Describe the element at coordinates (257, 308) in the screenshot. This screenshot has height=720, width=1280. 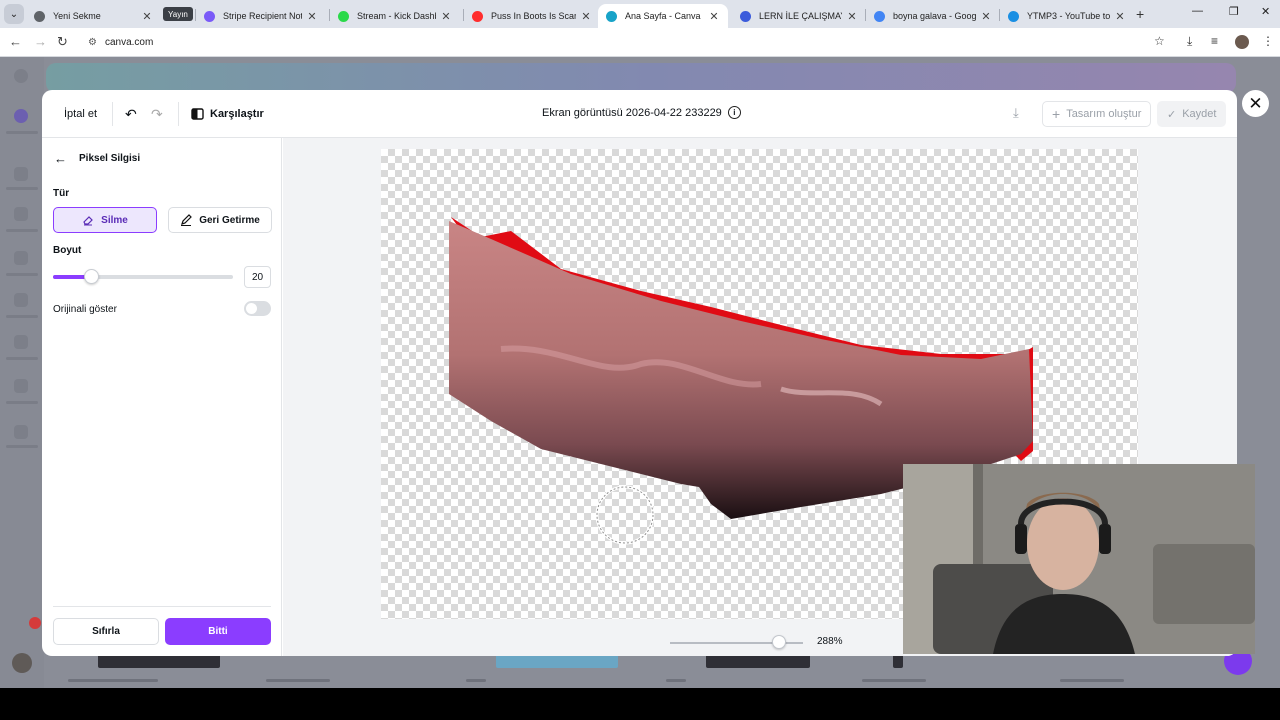
I see `show-original-toggle` at that location.